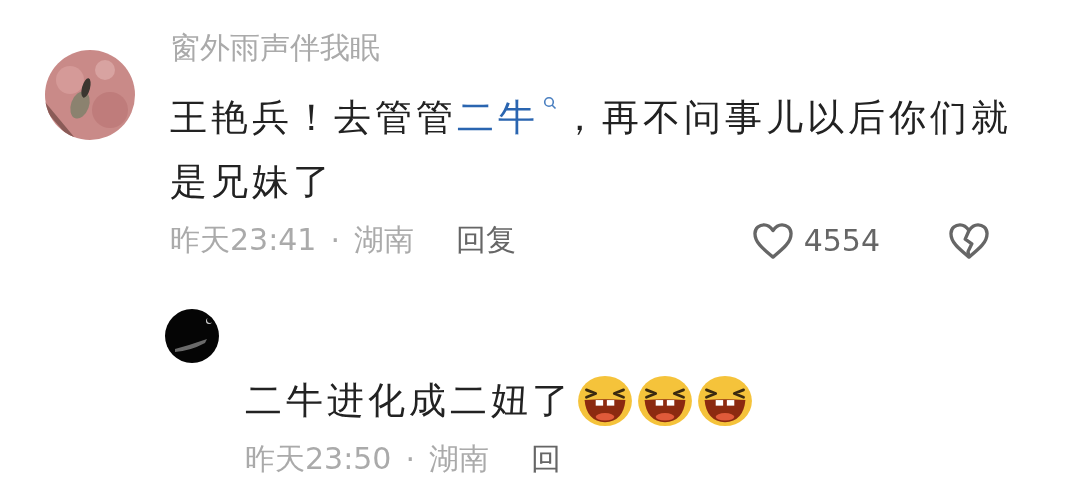  What do you see at coordinates (409, 401) in the screenshot?
I see `reply-text: 二牛进化成二妞了` at bounding box center [409, 401].